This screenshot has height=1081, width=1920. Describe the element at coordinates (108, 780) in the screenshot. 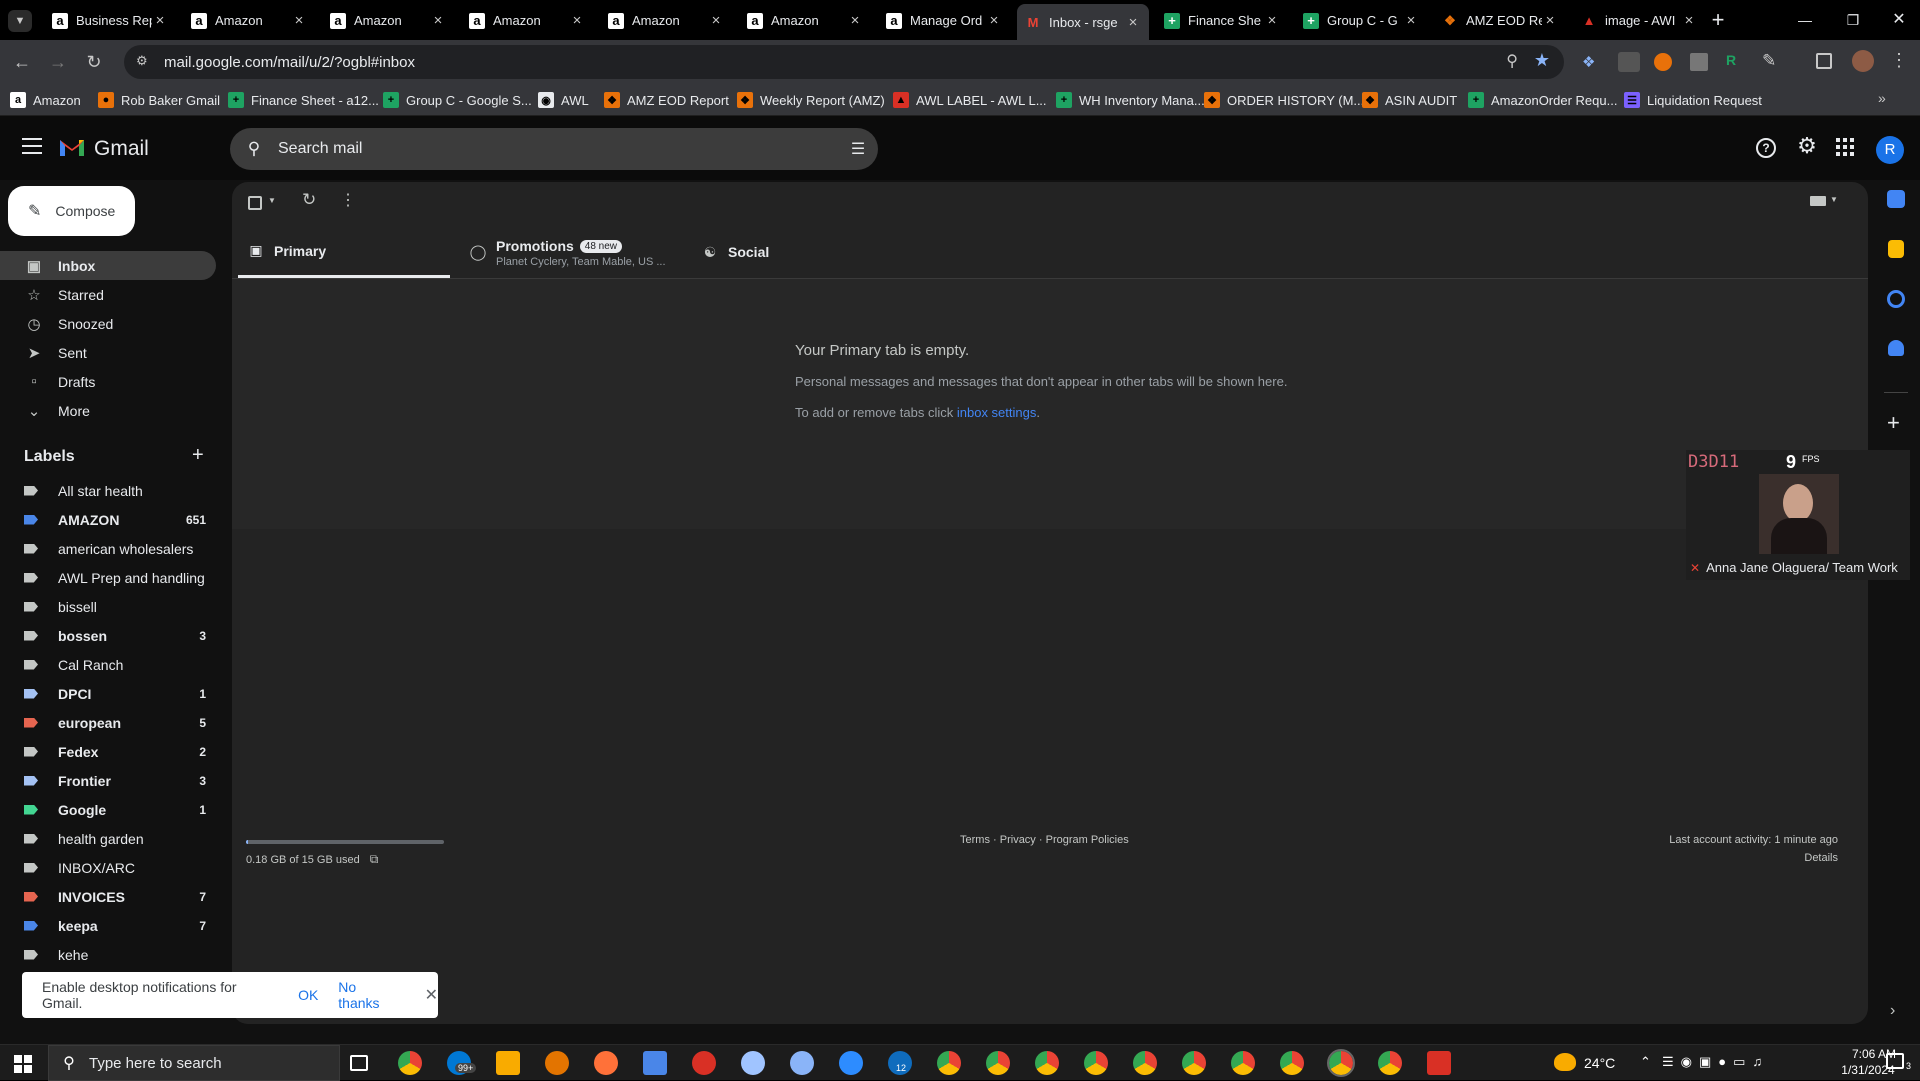

I see `label-item: Frontier 3` at that location.